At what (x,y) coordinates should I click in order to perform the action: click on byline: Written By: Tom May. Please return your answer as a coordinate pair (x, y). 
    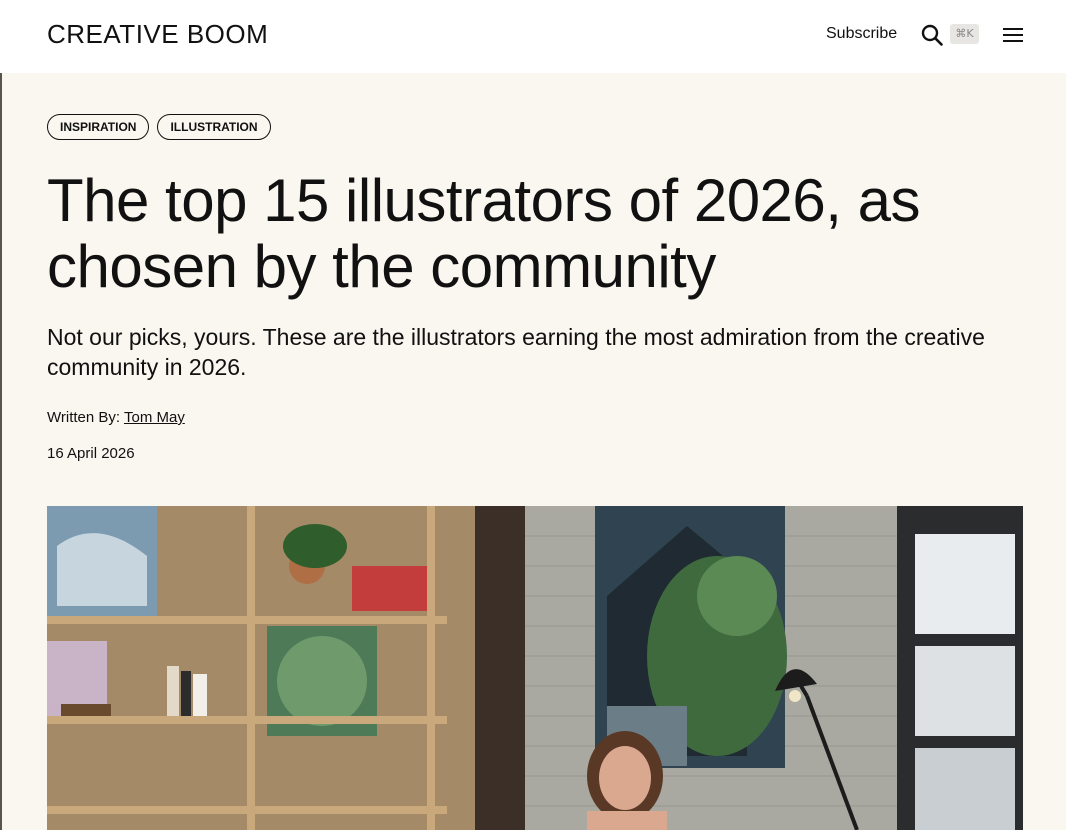
    Looking at the image, I should click on (116, 418).